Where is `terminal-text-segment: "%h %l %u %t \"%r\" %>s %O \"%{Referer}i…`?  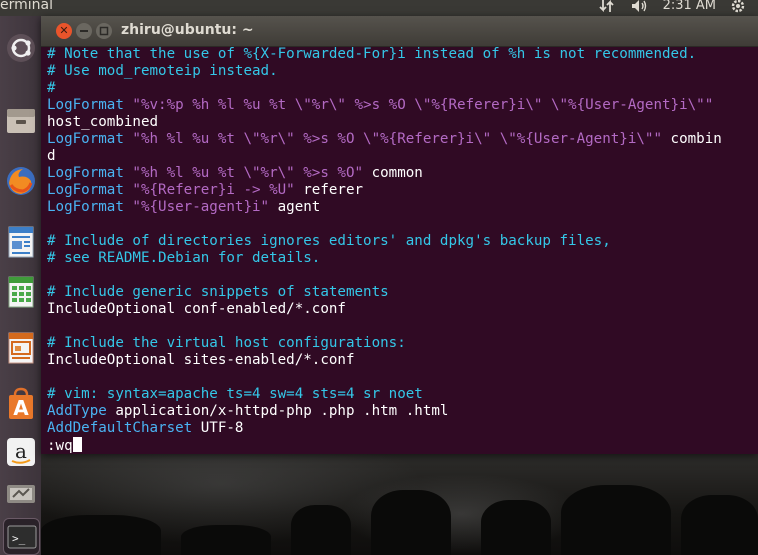 terminal-text-segment: "%h %l %u %t \"%r\" %>s %O \"%{Referer}i… is located at coordinates (397, 139).